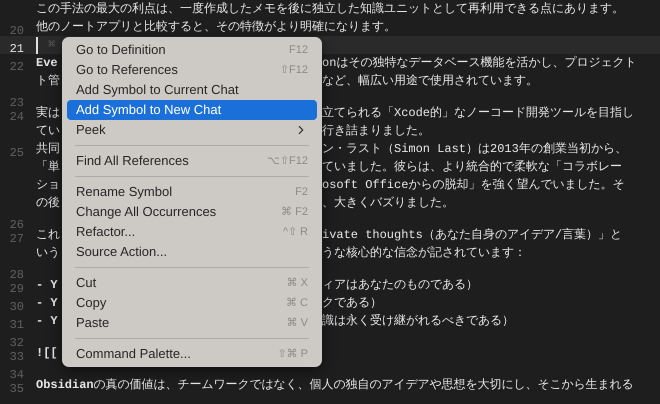  What do you see at coordinates (472, 167) in the screenshot?
I see `editor-text: ていました。彼らは、より統合的で柔軟な「コラボレー` at bounding box center [472, 167].